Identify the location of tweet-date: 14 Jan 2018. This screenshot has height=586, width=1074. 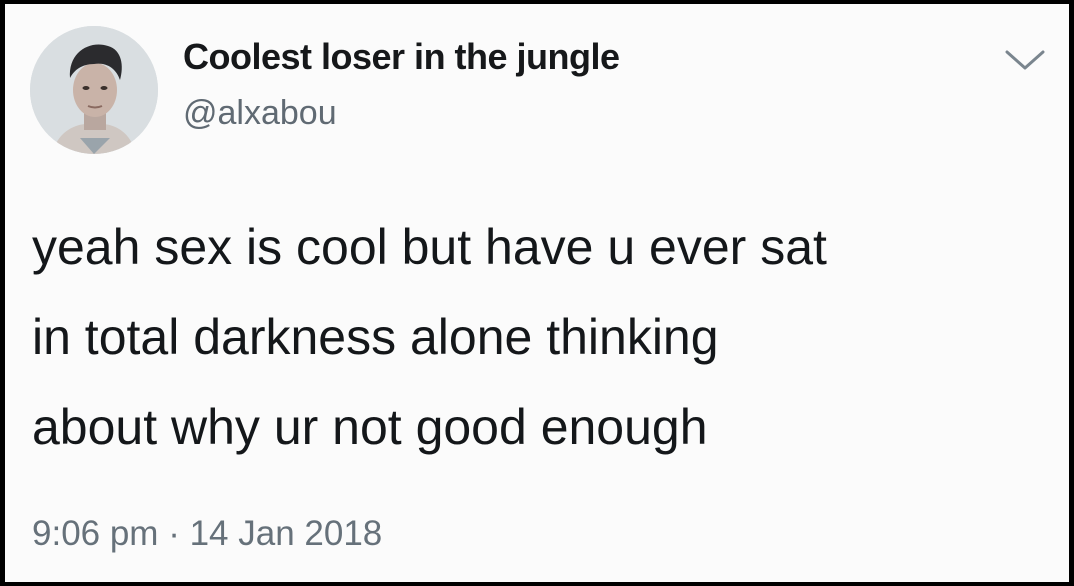
(286, 533).